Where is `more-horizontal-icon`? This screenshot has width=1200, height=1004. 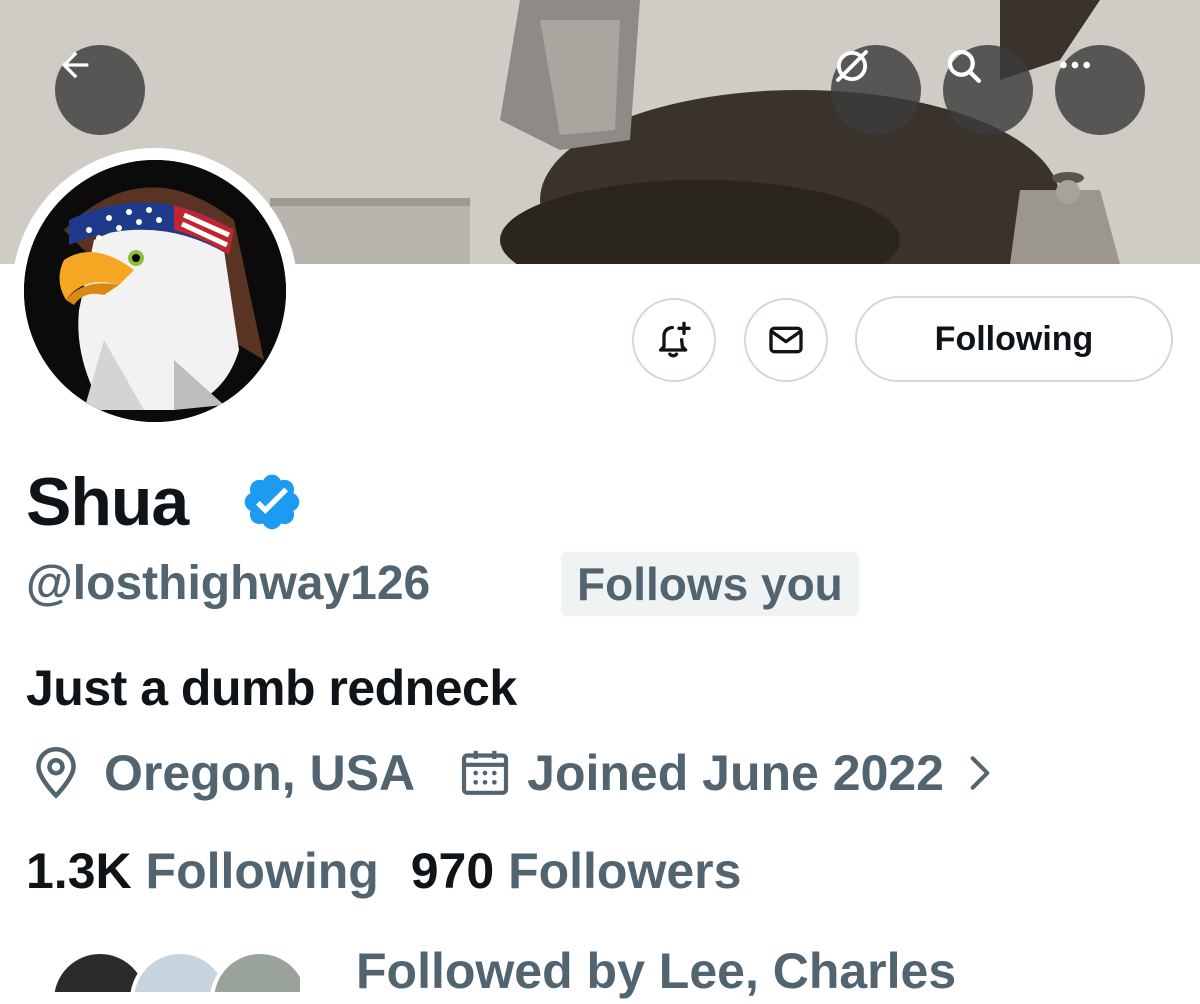
more-horizontal-icon is located at coordinates (1075, 65).